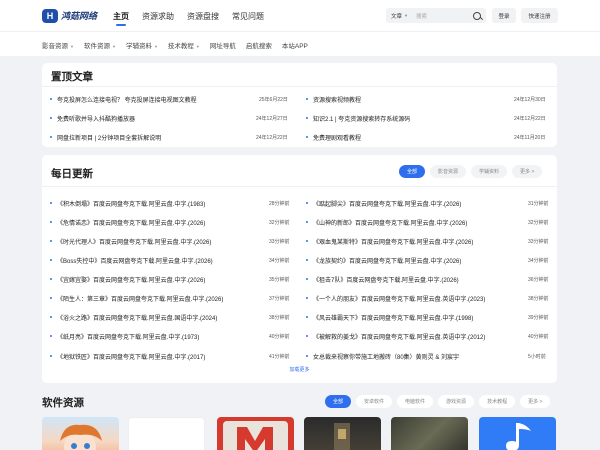 The width and height of the screenshot is (600, 450). Describe the element at coordinates (92, 118) in the screenshot. I see `list-item: 免费听歌并导入抖酷狗播放器` at that location.